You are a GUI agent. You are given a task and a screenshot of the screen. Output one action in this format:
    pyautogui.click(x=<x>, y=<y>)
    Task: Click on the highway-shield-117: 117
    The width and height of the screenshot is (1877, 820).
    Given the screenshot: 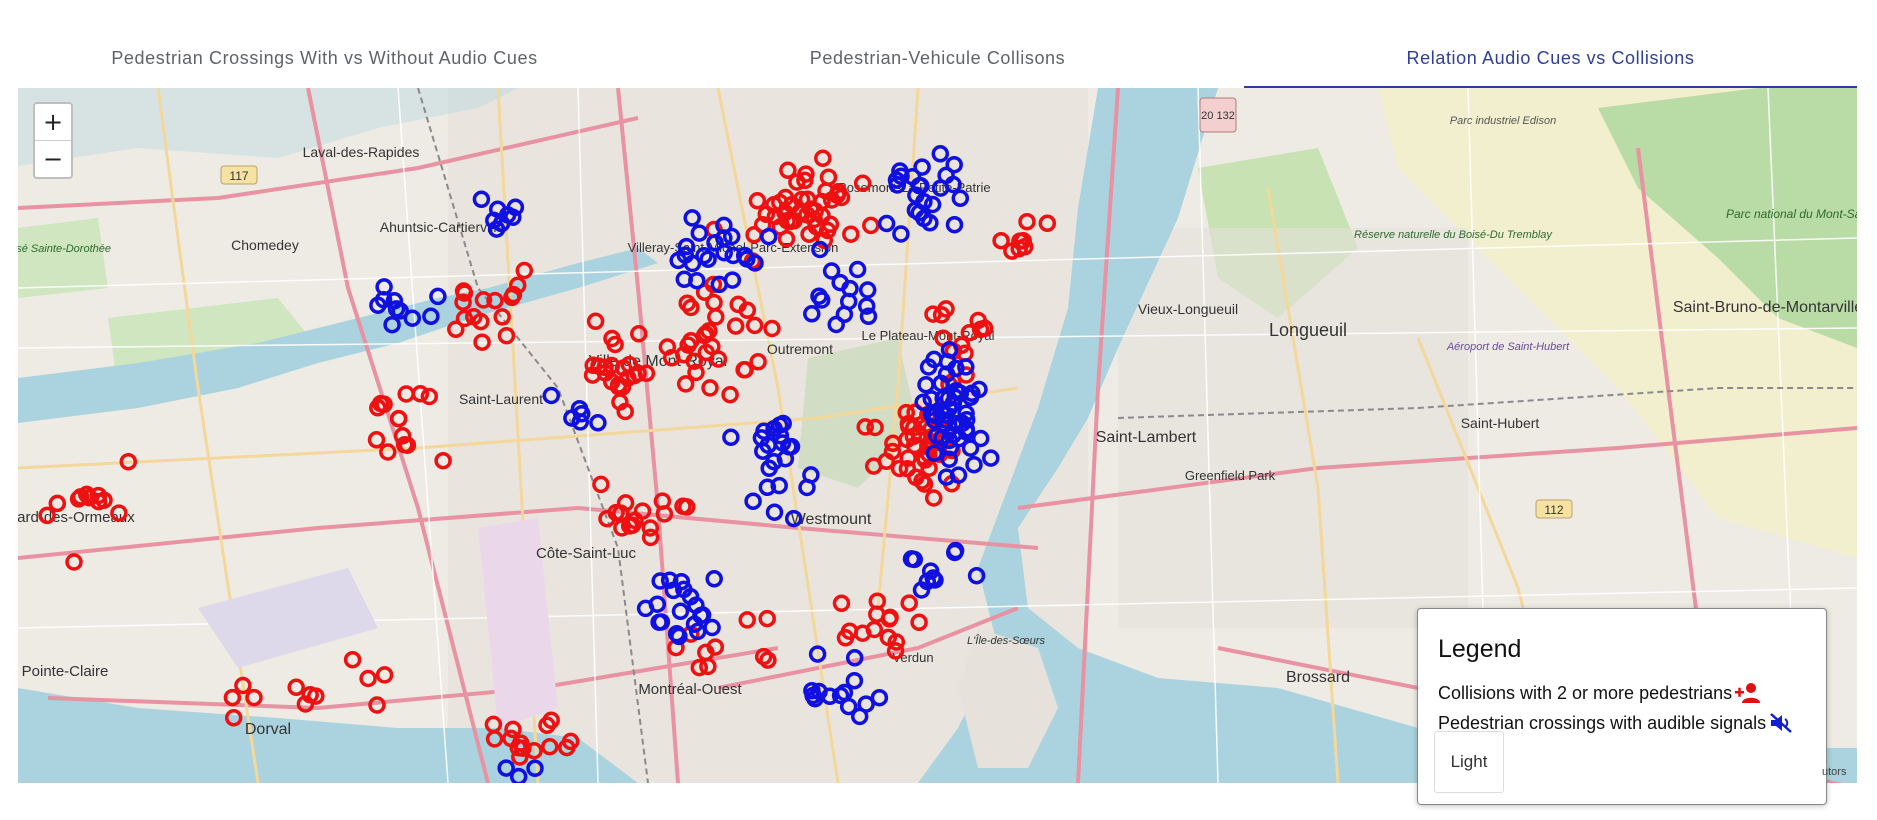 What is the action you would take?
    pyautogui.click(x=239, y=175)
    